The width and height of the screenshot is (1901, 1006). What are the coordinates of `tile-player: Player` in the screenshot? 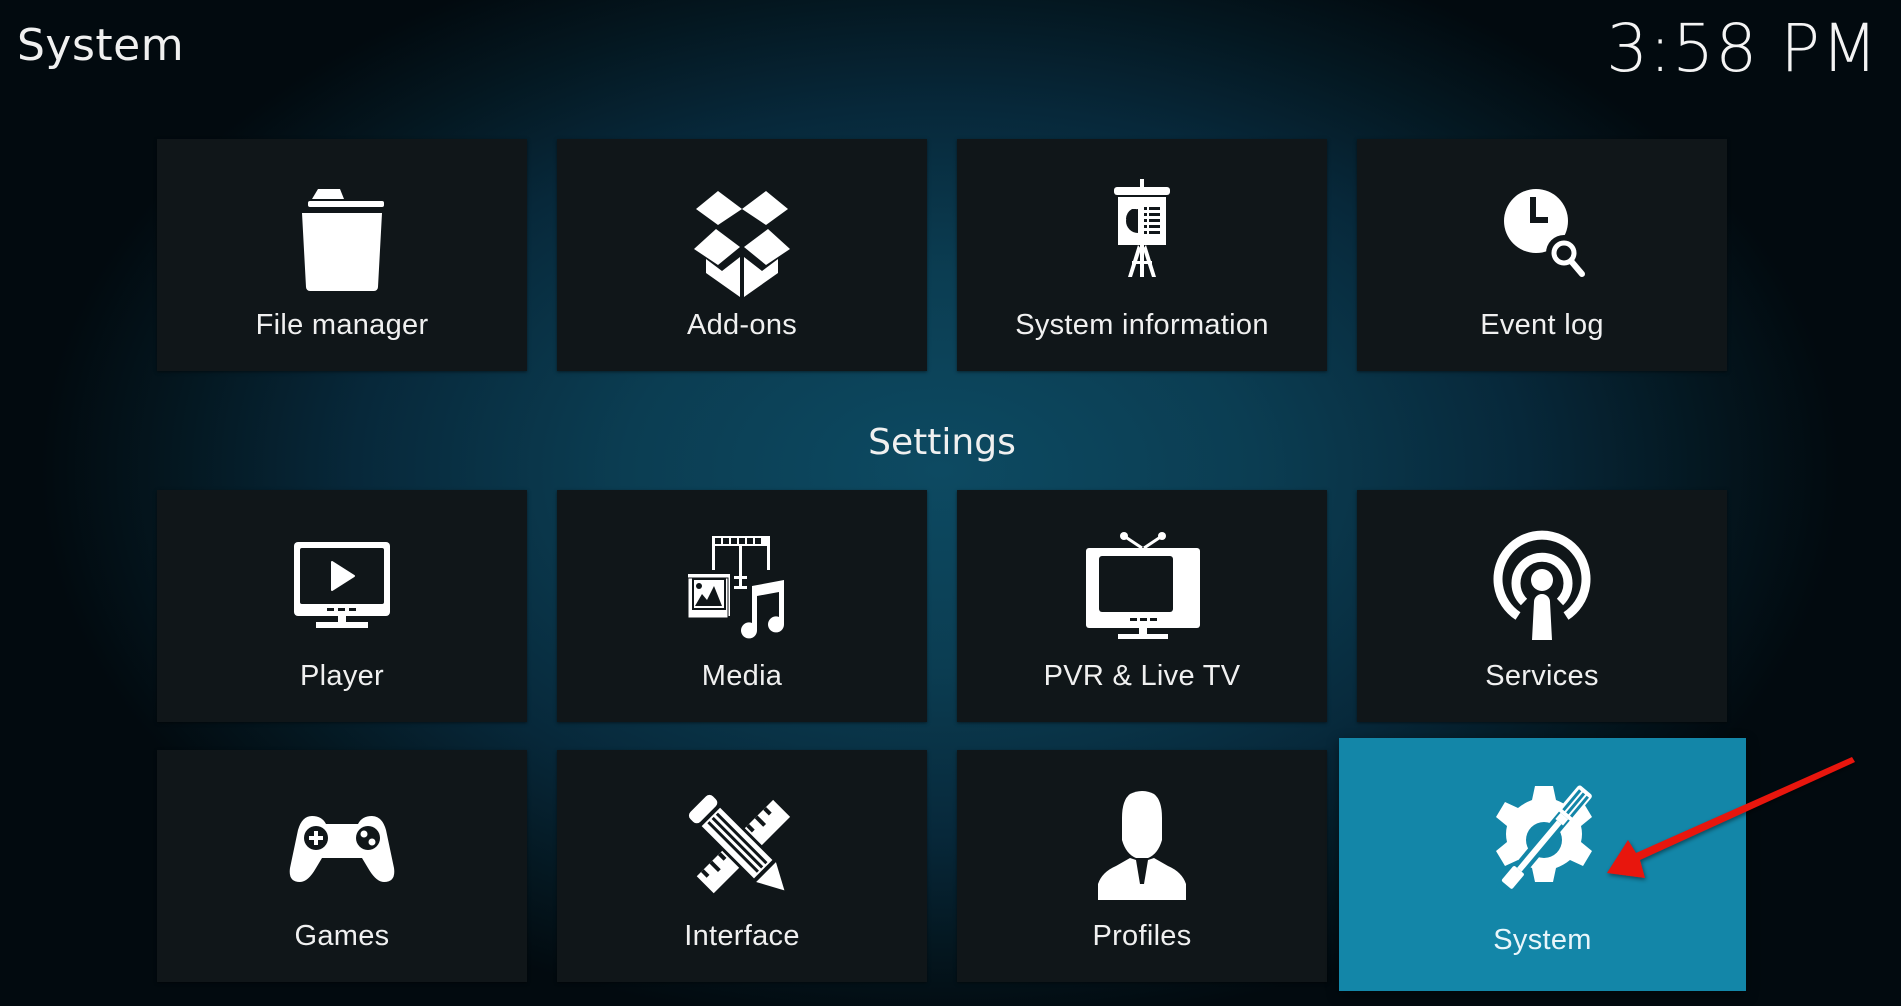 It's located at (342, 606).